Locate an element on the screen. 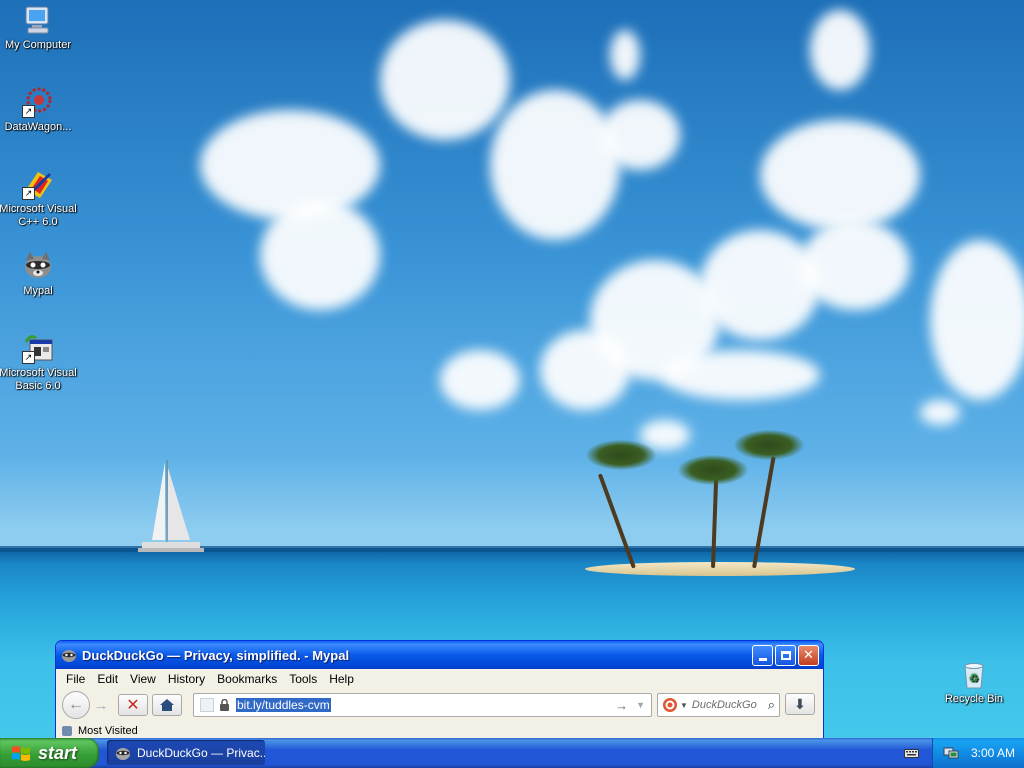  downloads-button: ⬇ is located at coordinates (800, 704).